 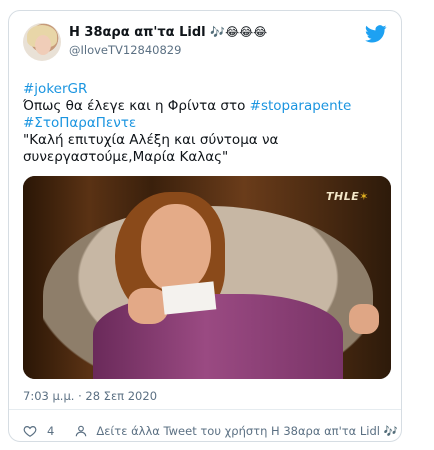 I want to click on hashtag-link: #stoparapente, so click(x=301, y=106).